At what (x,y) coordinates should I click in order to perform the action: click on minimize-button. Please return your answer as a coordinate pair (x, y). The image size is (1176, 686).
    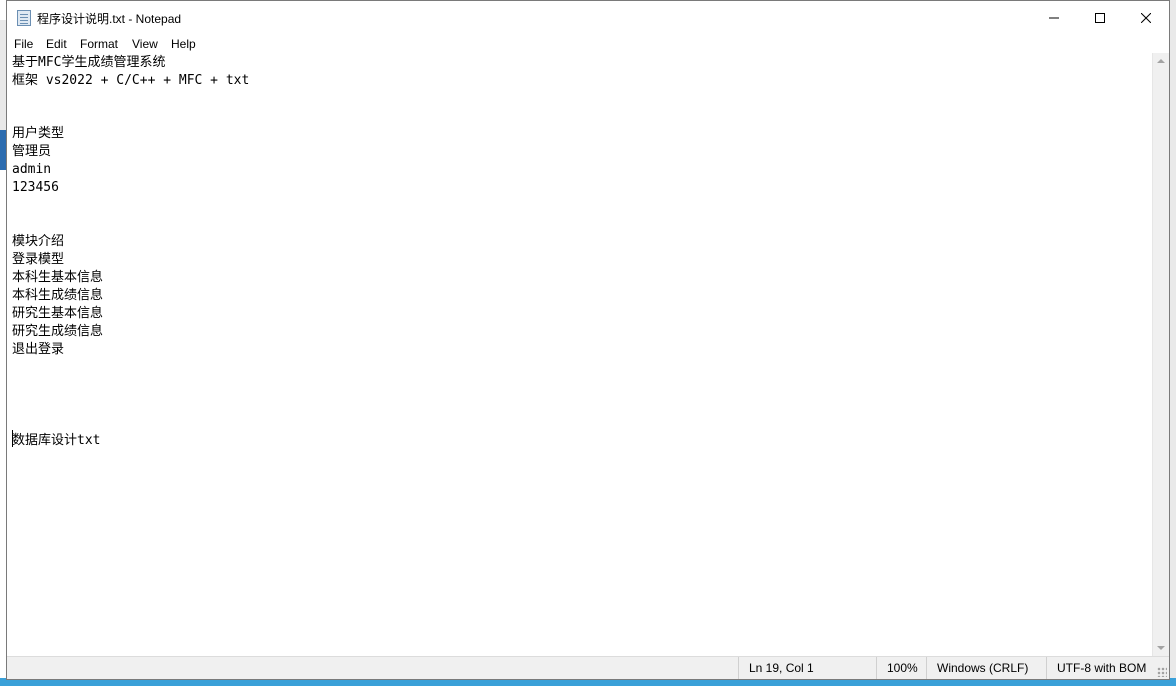
    Looking at the image, I should click on (1054, 17).